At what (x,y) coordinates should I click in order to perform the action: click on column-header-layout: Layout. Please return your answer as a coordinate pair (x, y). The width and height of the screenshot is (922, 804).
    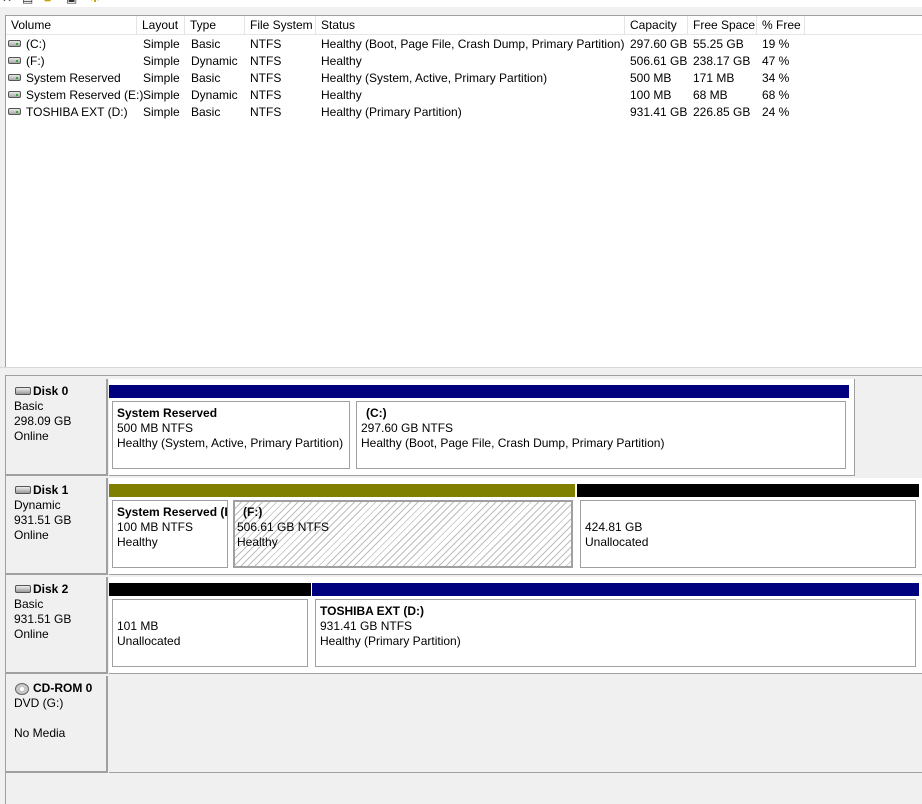
    Looking at the image, I should click on (161, 25).